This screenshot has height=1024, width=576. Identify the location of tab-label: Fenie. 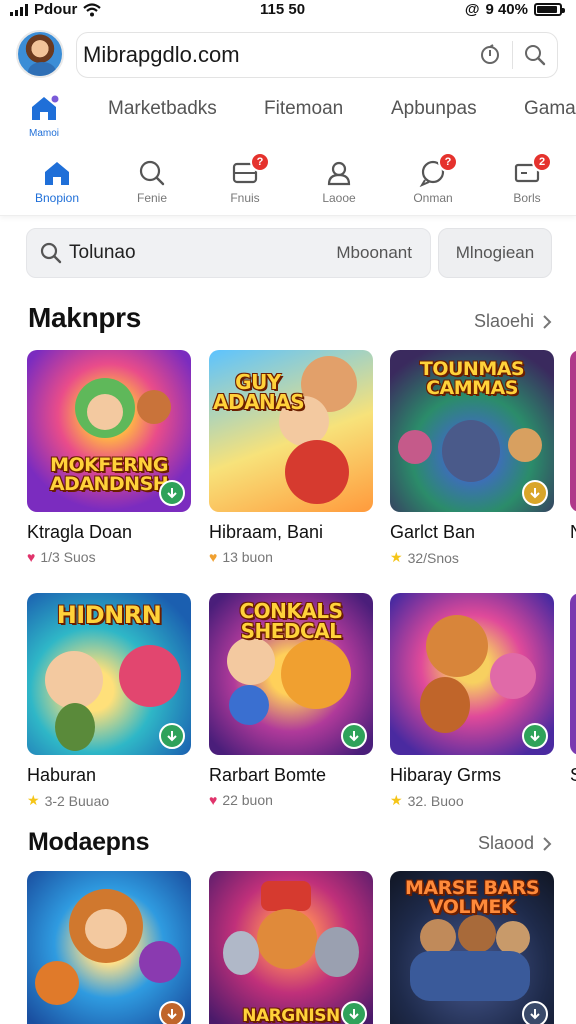
(152, 198).